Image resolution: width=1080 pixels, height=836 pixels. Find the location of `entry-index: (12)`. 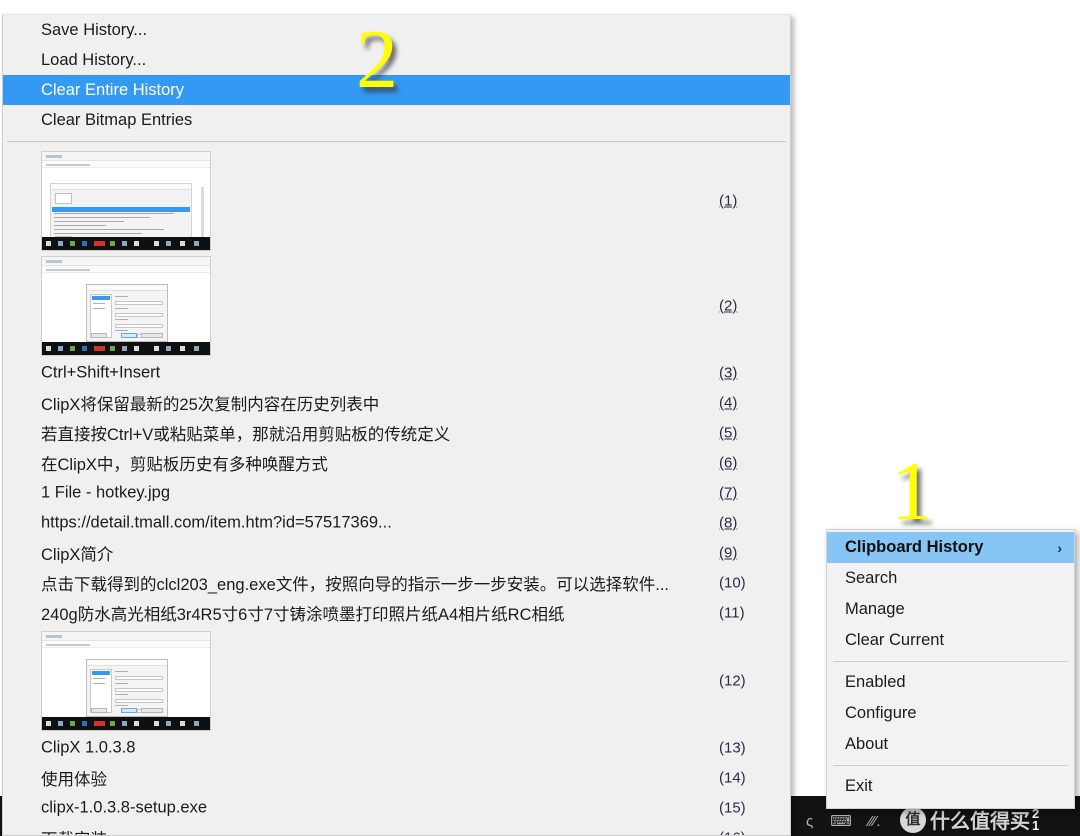

entry-index: (12) is located at coordinates (732, 680).